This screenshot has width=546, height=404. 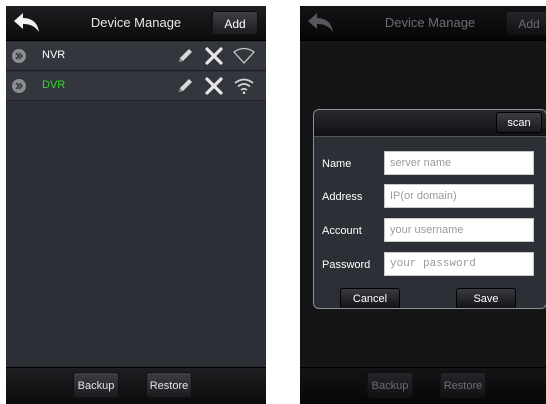 What do you see at coordinates (346, 265) in the screenshot?
I see `password-label: Password` at bounding box center [346, 265].